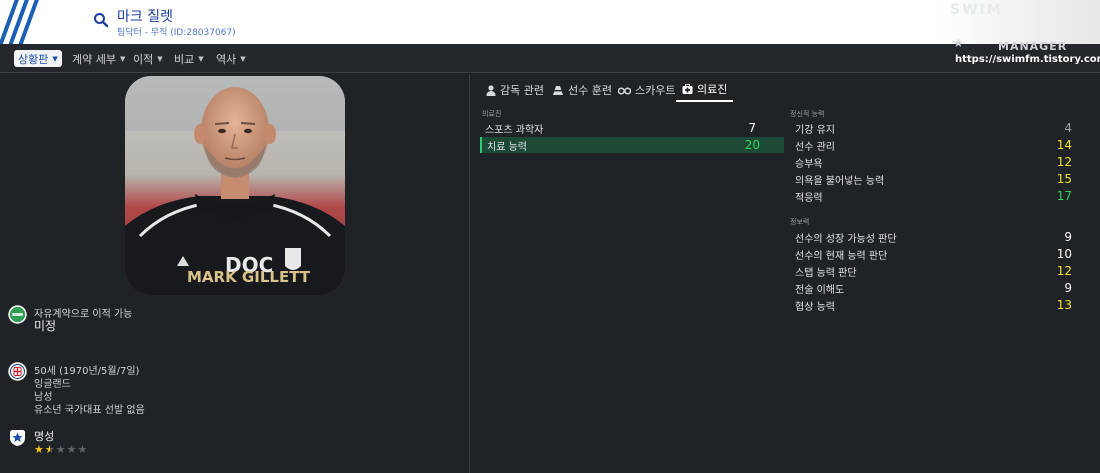 The image size is (1100, 473). I want to click on attribute-value: 10, so click(1064, 254).